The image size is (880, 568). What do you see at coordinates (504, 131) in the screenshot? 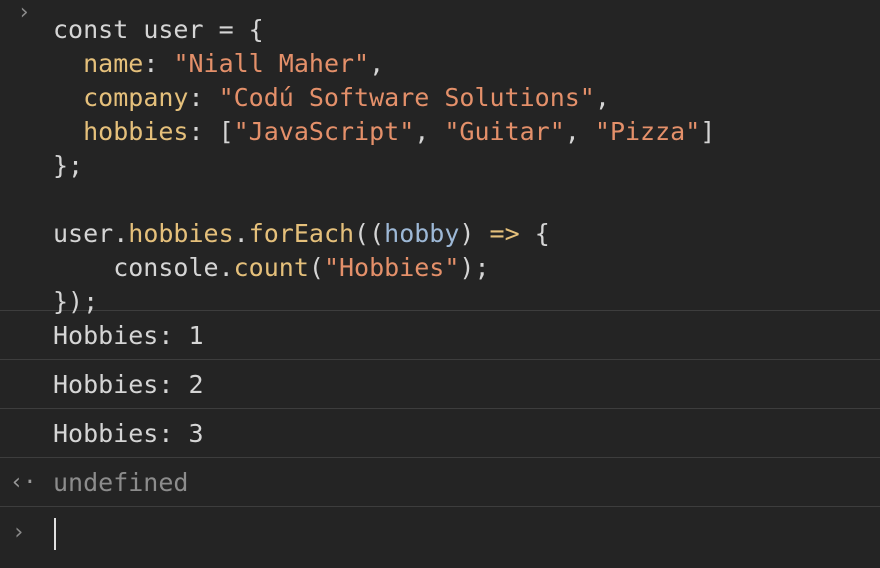
I see `code-token: "Guitar"` at bounding box center [504, 131].